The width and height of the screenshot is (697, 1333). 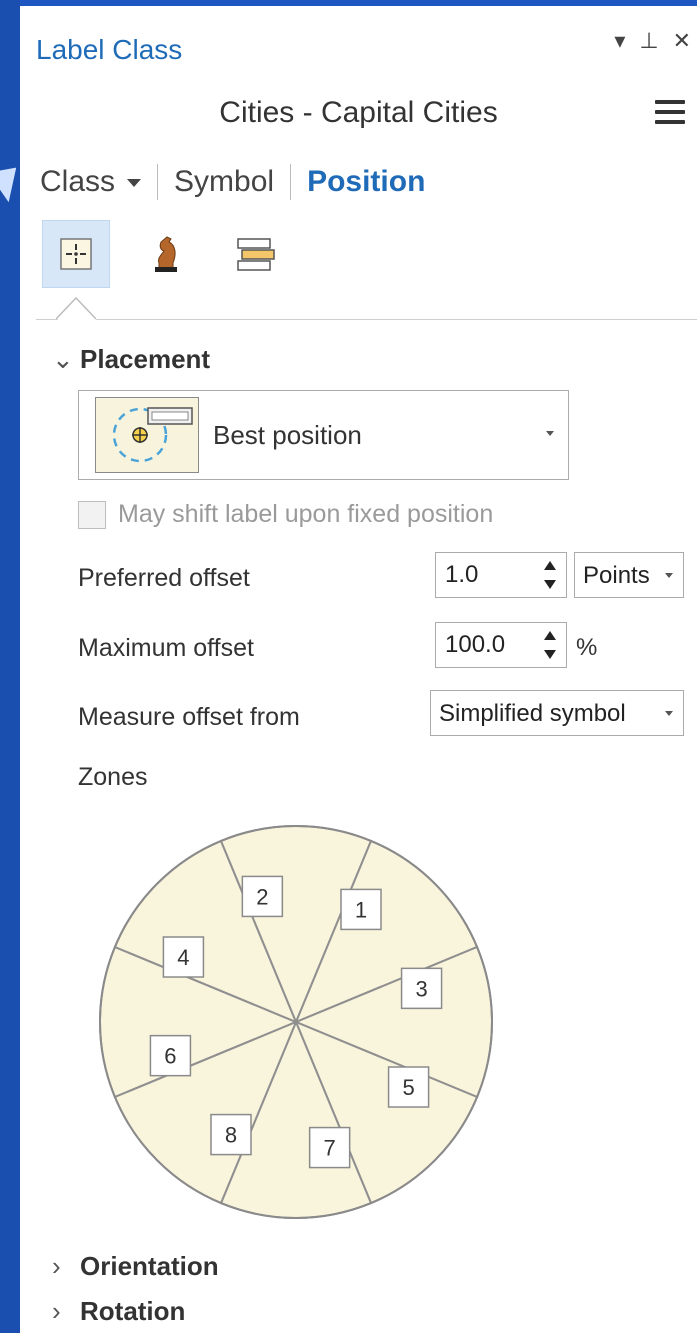 I want to click on tab-position: Position, so click(x=366, y=182).